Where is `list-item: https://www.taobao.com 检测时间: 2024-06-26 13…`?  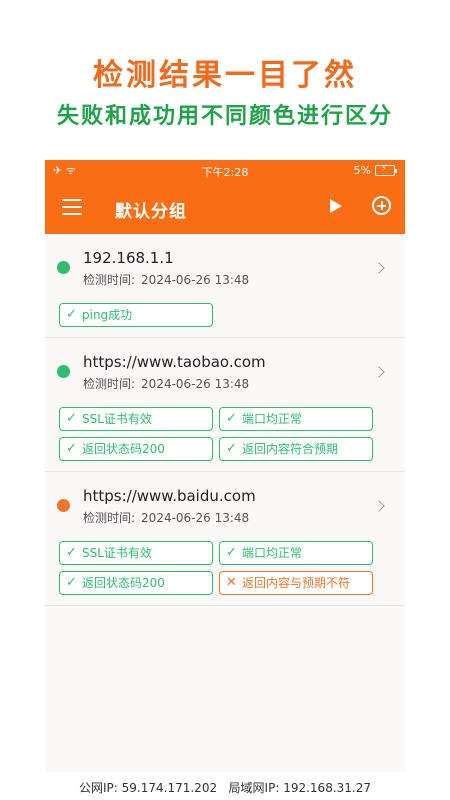
list-item: https://www.taobao.com 检测时间: 2024-06-26 13… is located at coordinates (225, 405).